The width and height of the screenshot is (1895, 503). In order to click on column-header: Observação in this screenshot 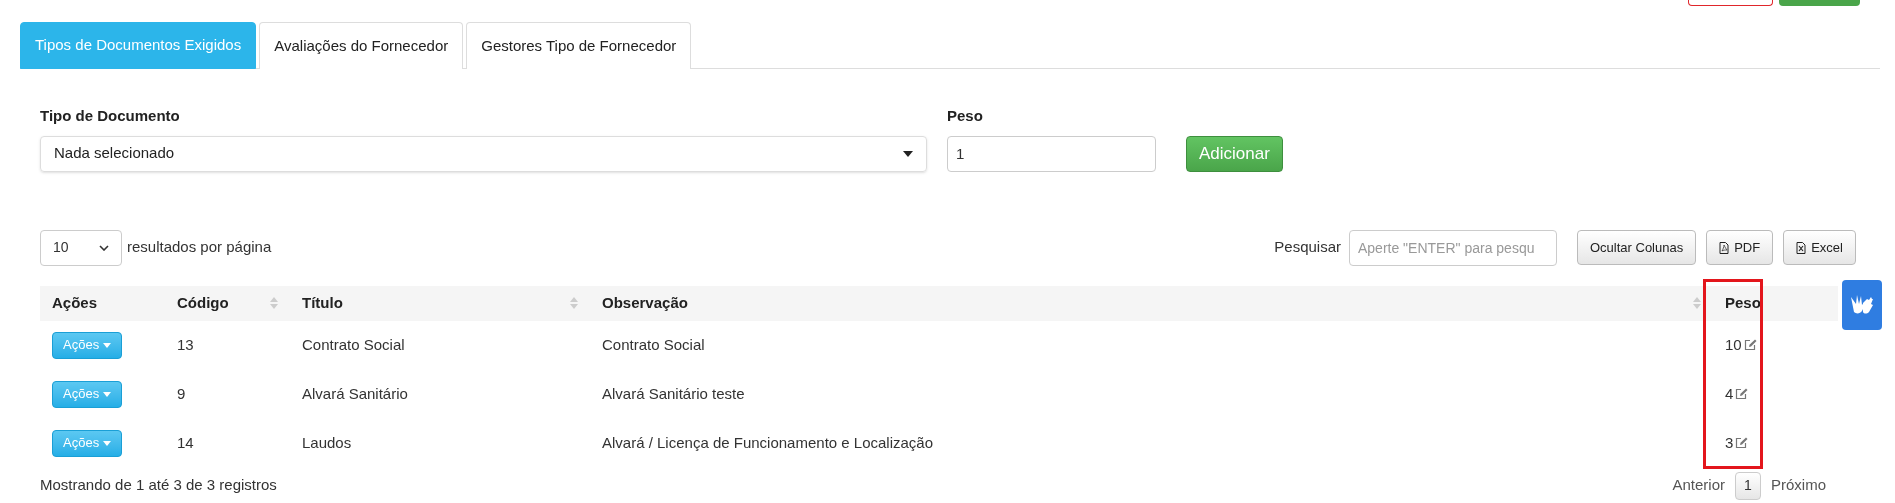, I will do `click(1151, 303)`.